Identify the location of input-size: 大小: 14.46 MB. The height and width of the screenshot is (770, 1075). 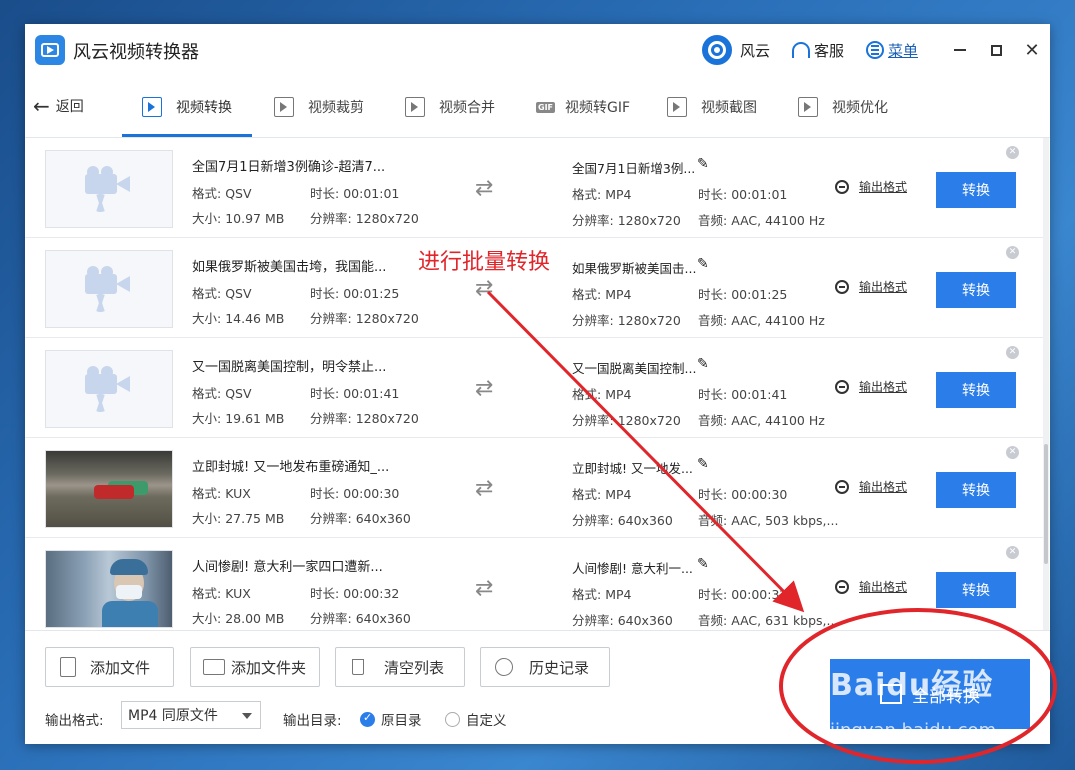
(238, 318).